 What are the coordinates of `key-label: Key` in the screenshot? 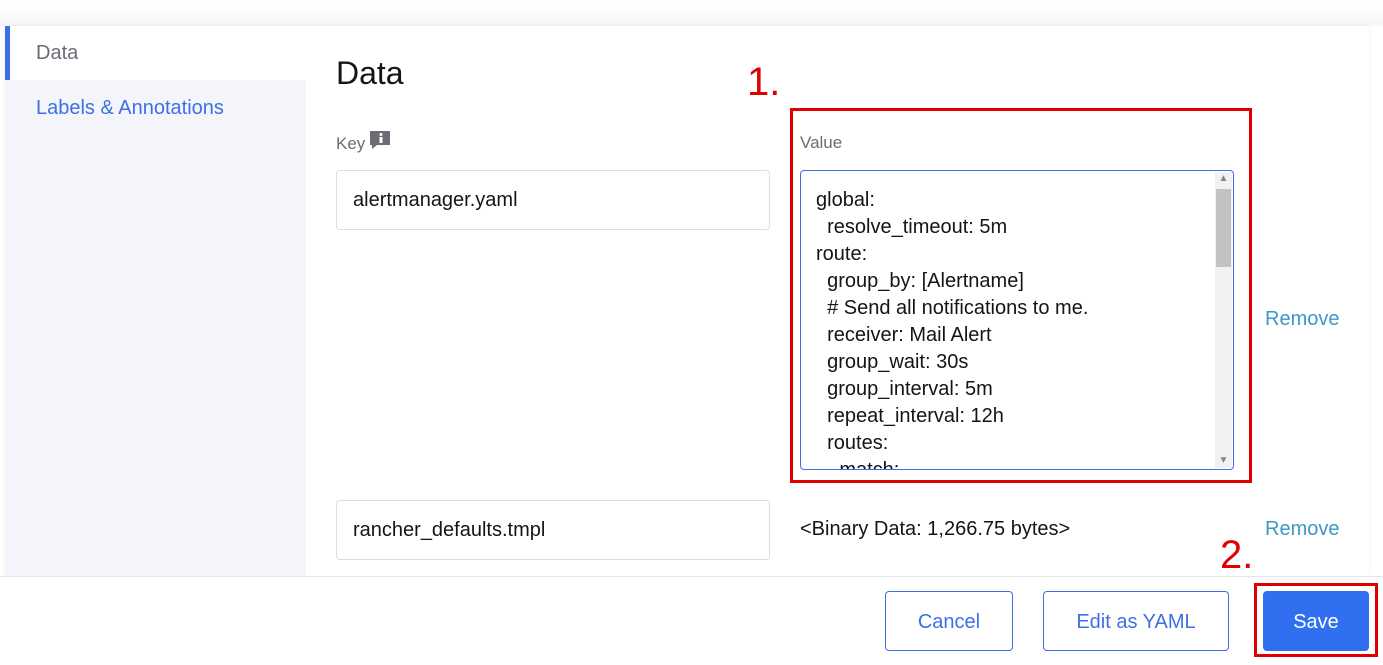 It's located at (351, 143).